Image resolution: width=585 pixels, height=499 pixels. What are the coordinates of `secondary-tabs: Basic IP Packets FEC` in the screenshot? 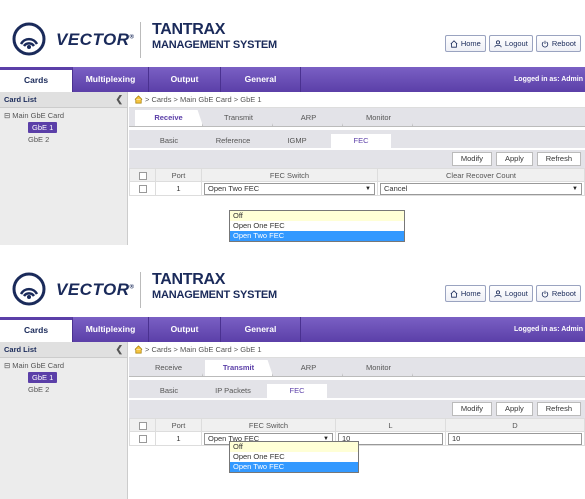 It's located at (357, 389).